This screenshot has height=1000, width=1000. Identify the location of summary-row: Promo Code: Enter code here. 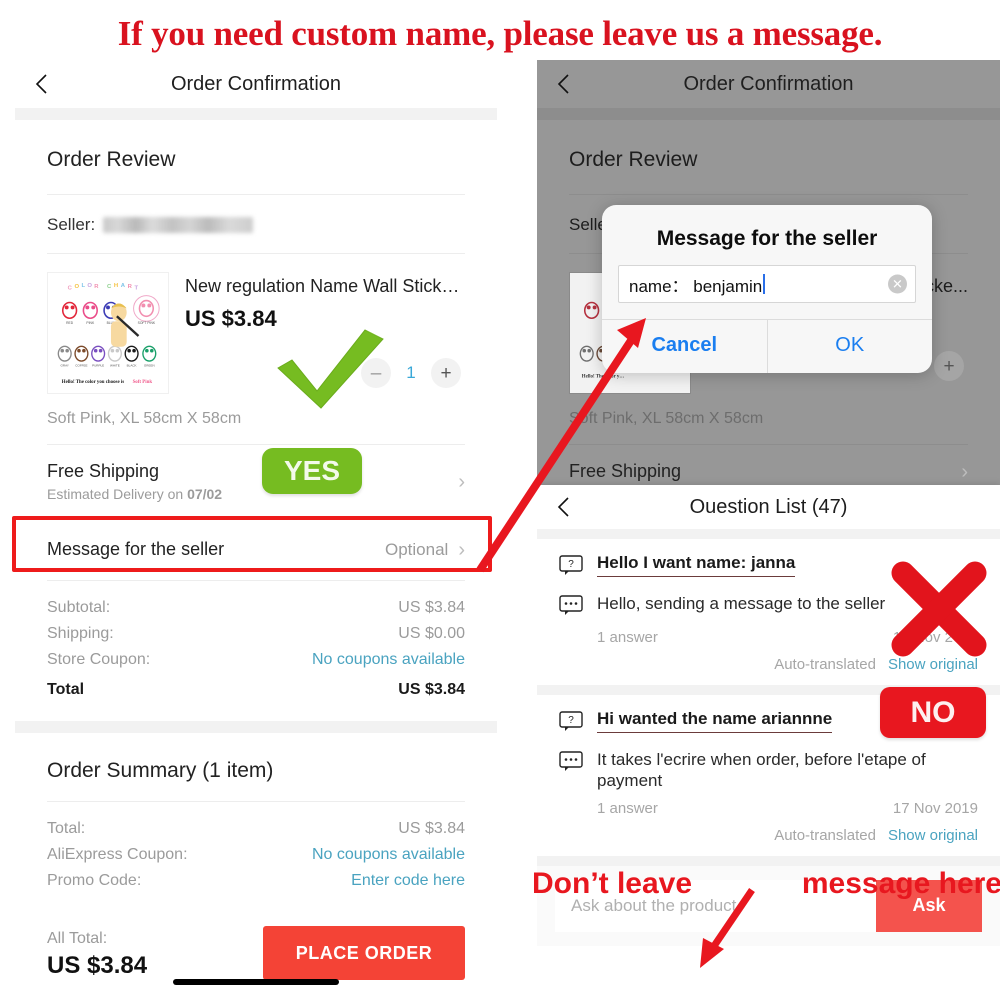
(256, 881).